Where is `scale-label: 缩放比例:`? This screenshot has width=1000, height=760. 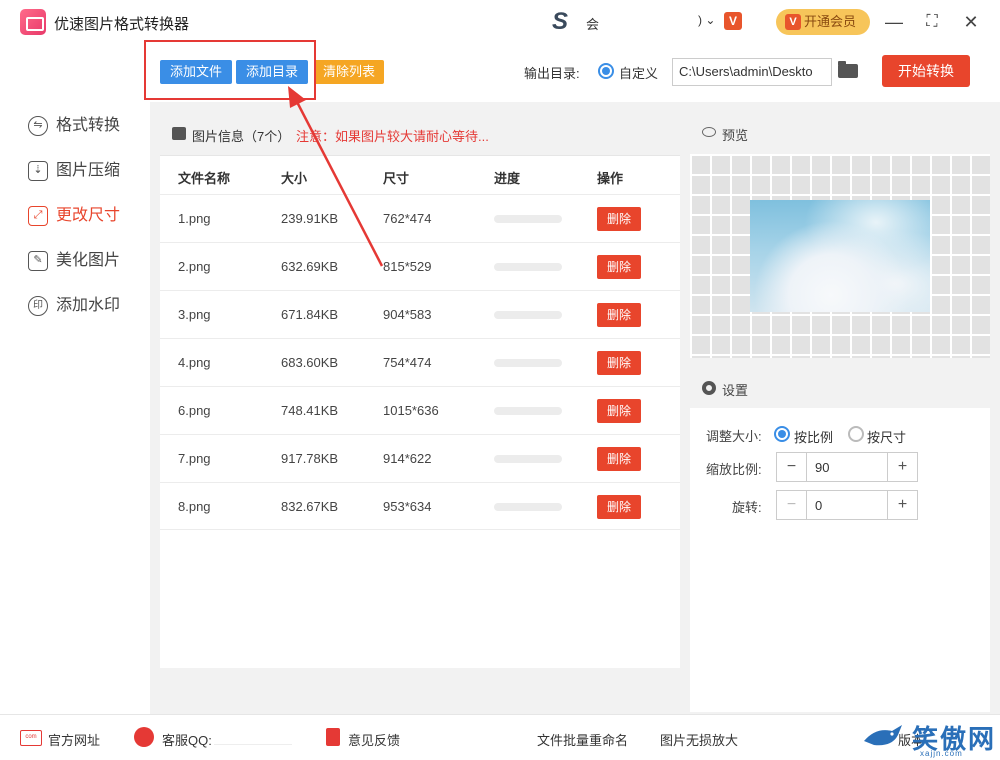 scale-label: 缩放比例: is located at coordinates (734, 469).